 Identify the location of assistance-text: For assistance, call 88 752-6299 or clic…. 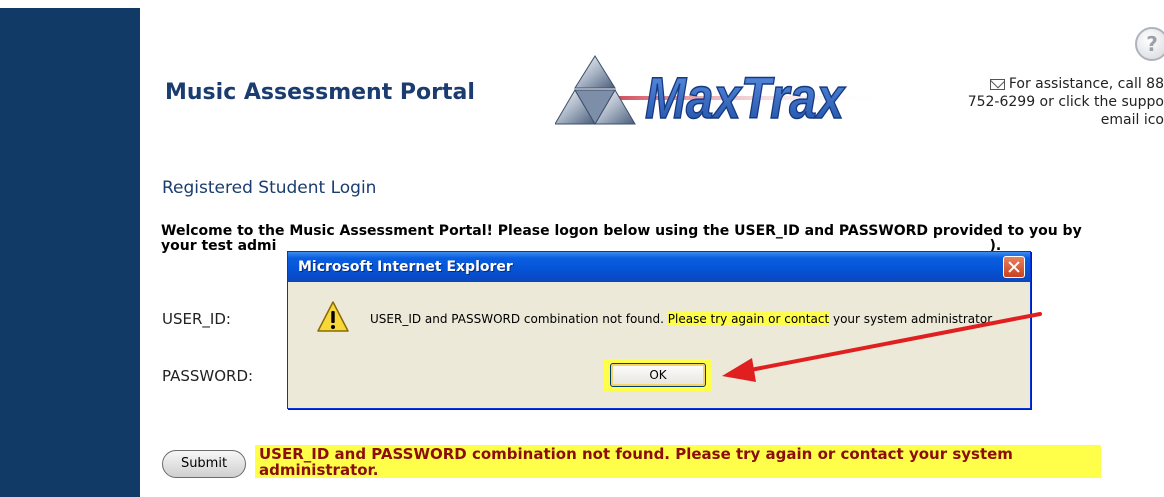
(1009, 102).